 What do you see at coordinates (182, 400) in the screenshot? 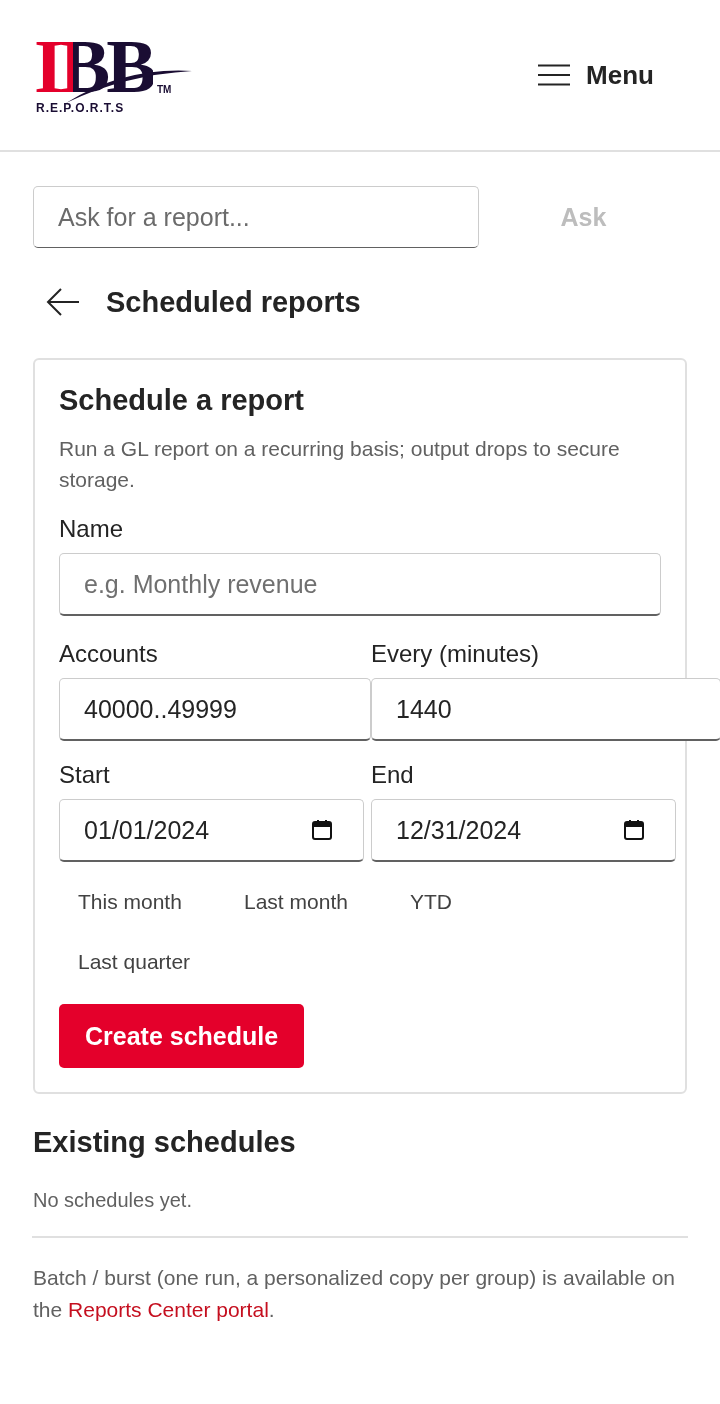
I see `card-title: Schedule a report` at bounding box center [182, 400].